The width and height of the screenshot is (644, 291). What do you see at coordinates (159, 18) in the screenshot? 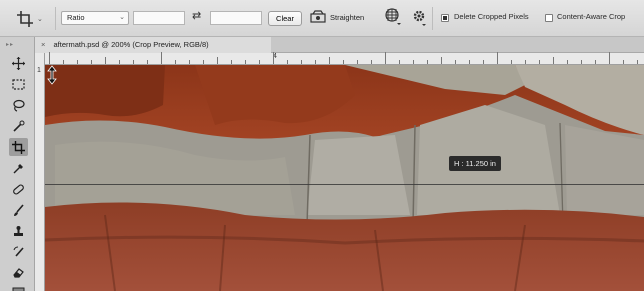
I see `width-field` at bounding box center [159, 18].